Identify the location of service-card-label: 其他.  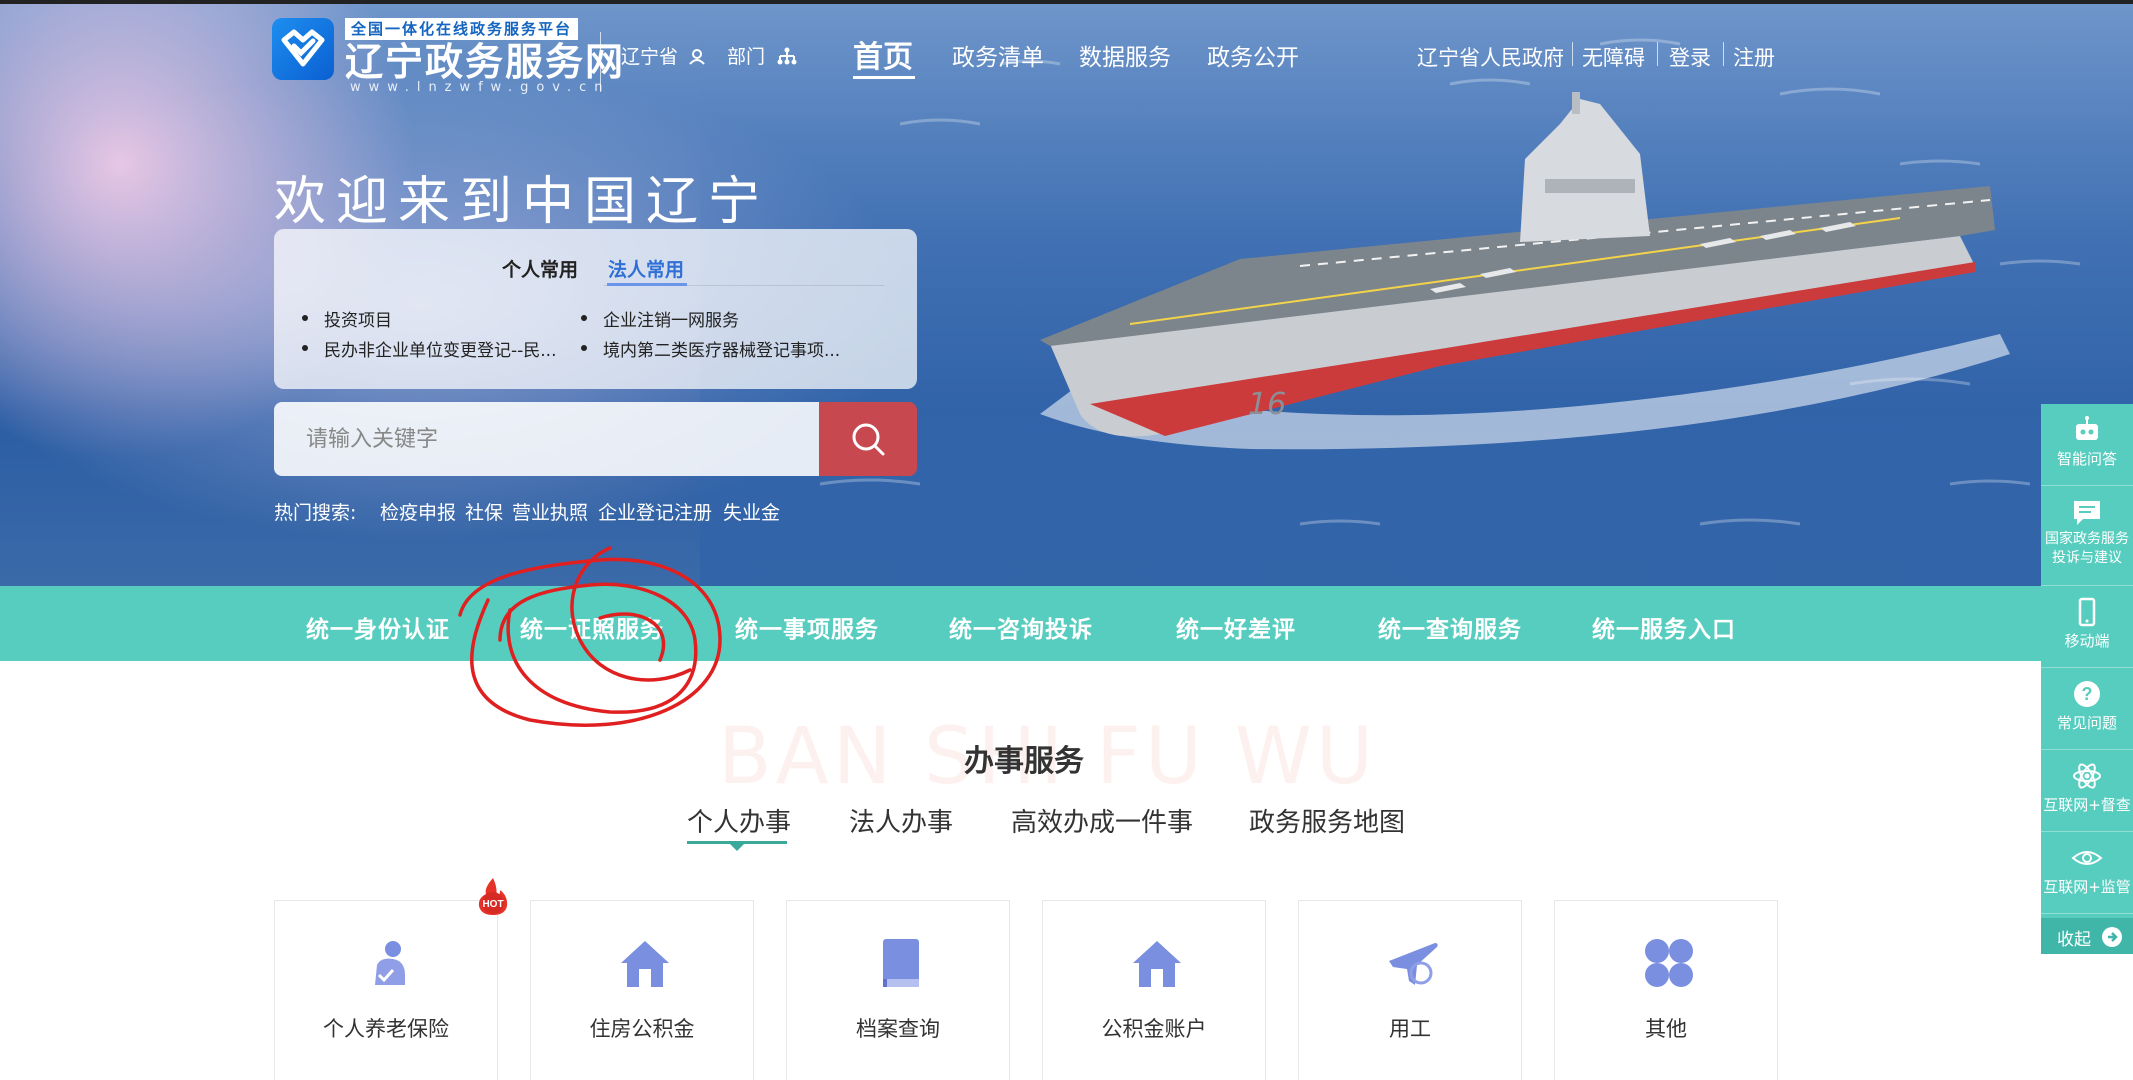
(1666, 1029).